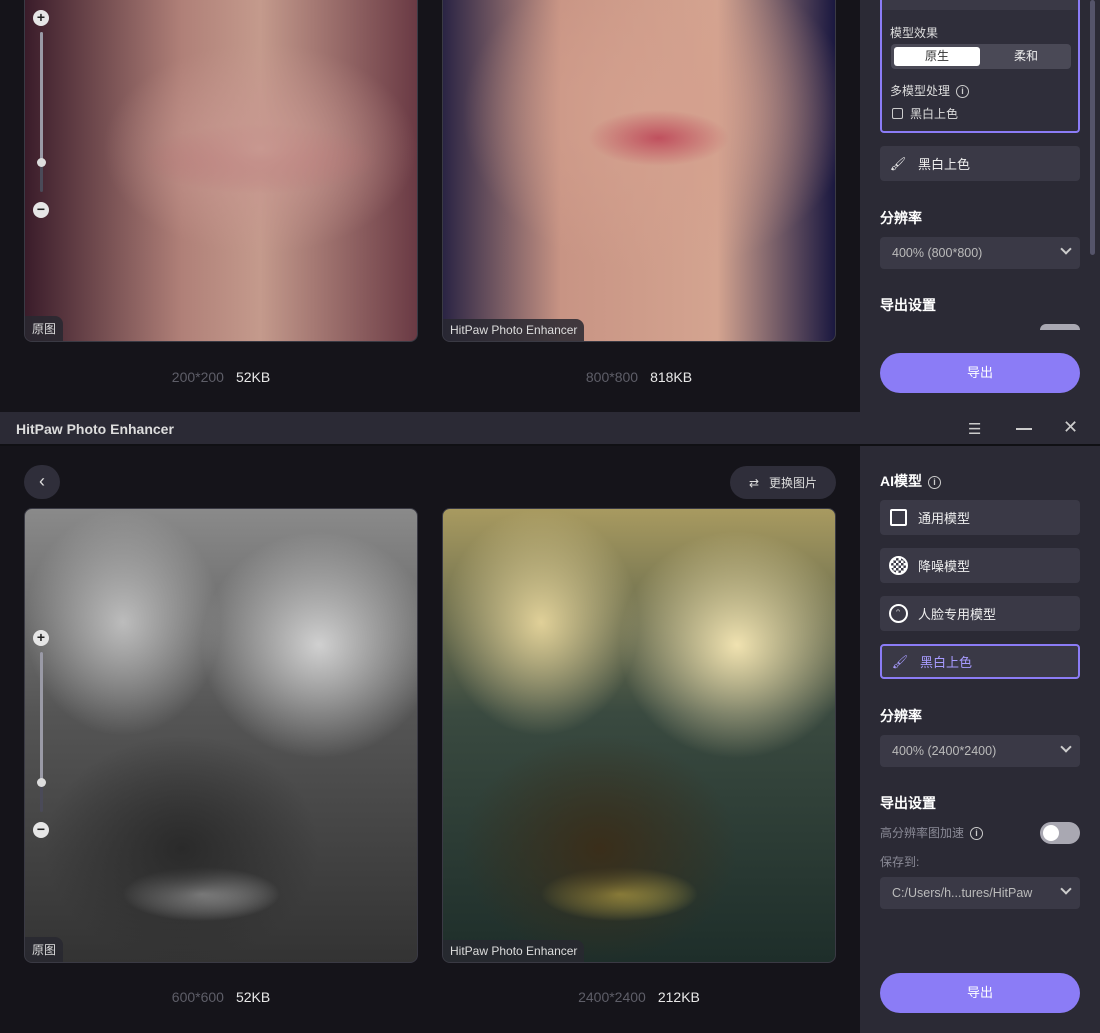 This screenshot has width=1100, height=1033. I want to click on enhanced-filesize: 818KB, so click(671, 377).